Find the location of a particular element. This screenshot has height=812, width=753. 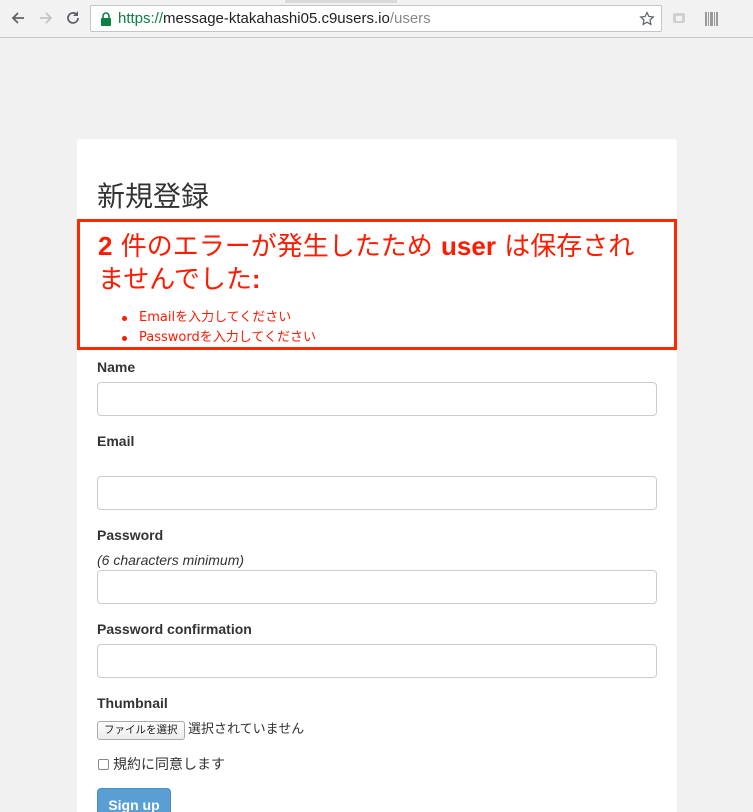

name-field is located at coordinates (377, 399).